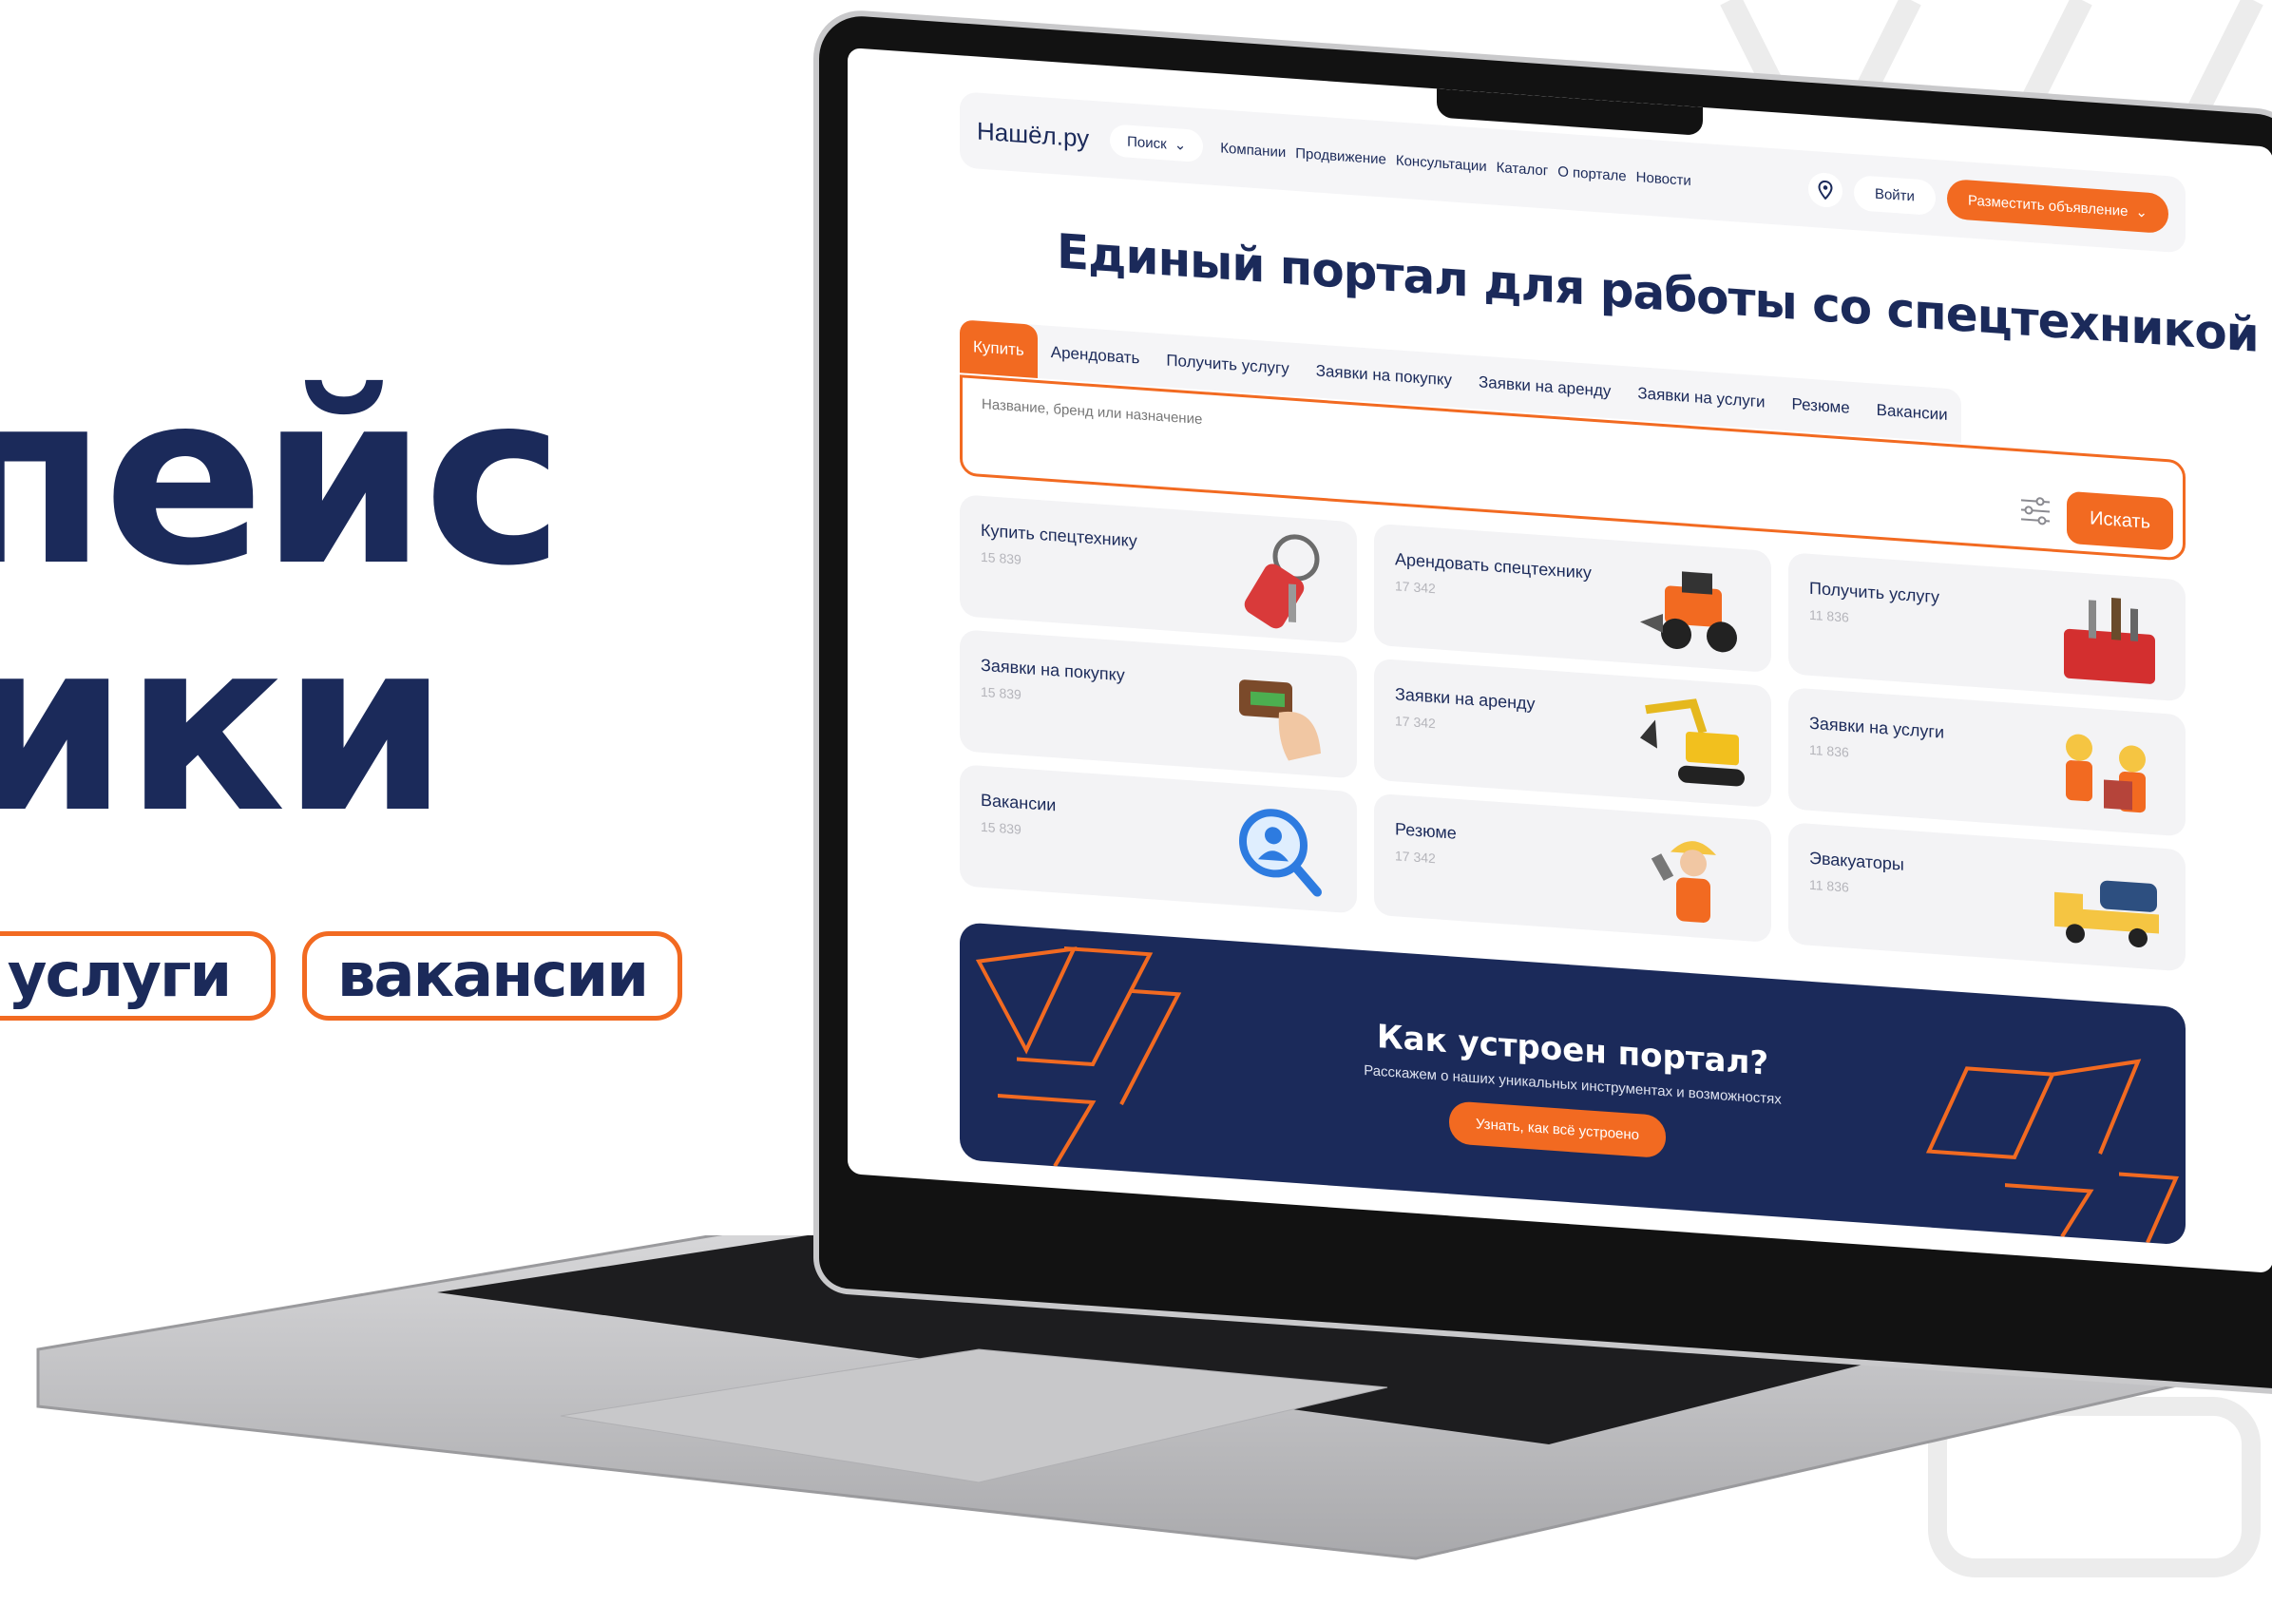 The height and width of the screenshot is (1624, 2272). I want to click on tow-truck-icon, so click(2106, 913).